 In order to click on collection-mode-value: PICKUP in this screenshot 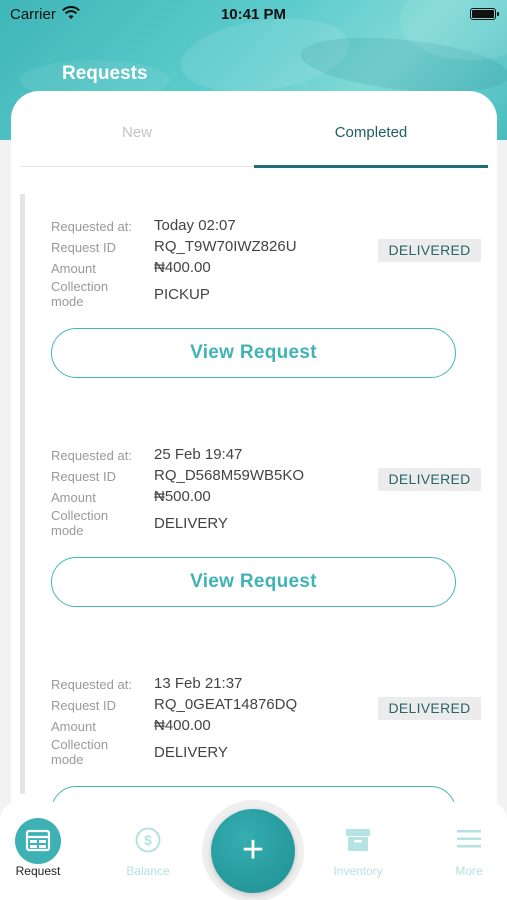, I will do `click(182, 294)`.